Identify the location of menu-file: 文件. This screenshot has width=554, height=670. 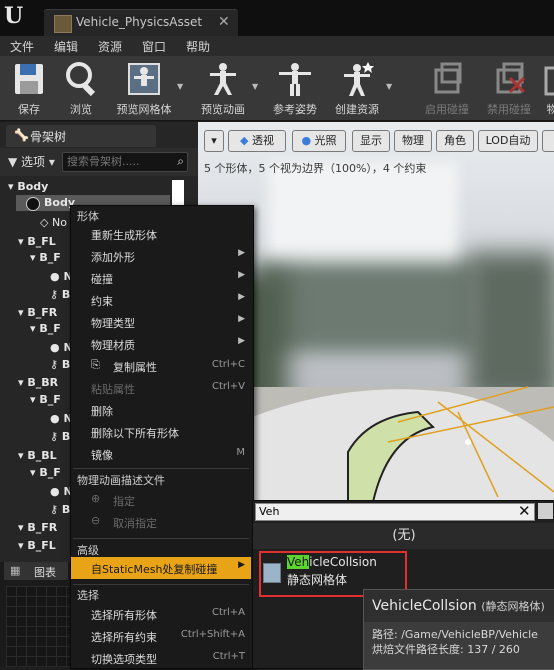
(22, 46).